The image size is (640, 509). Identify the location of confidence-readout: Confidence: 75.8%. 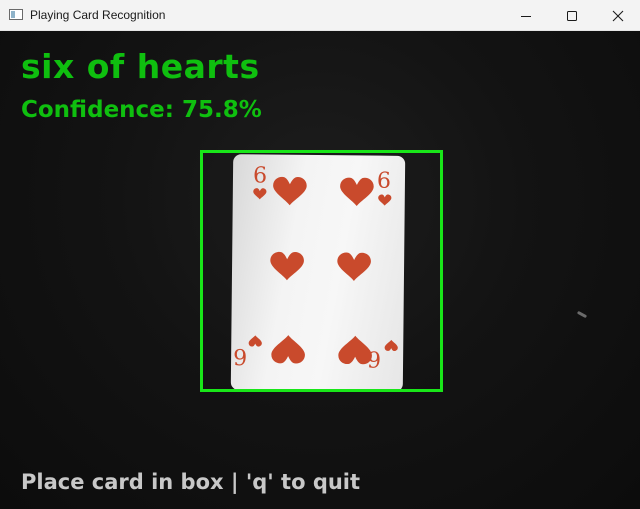
(141, 110).